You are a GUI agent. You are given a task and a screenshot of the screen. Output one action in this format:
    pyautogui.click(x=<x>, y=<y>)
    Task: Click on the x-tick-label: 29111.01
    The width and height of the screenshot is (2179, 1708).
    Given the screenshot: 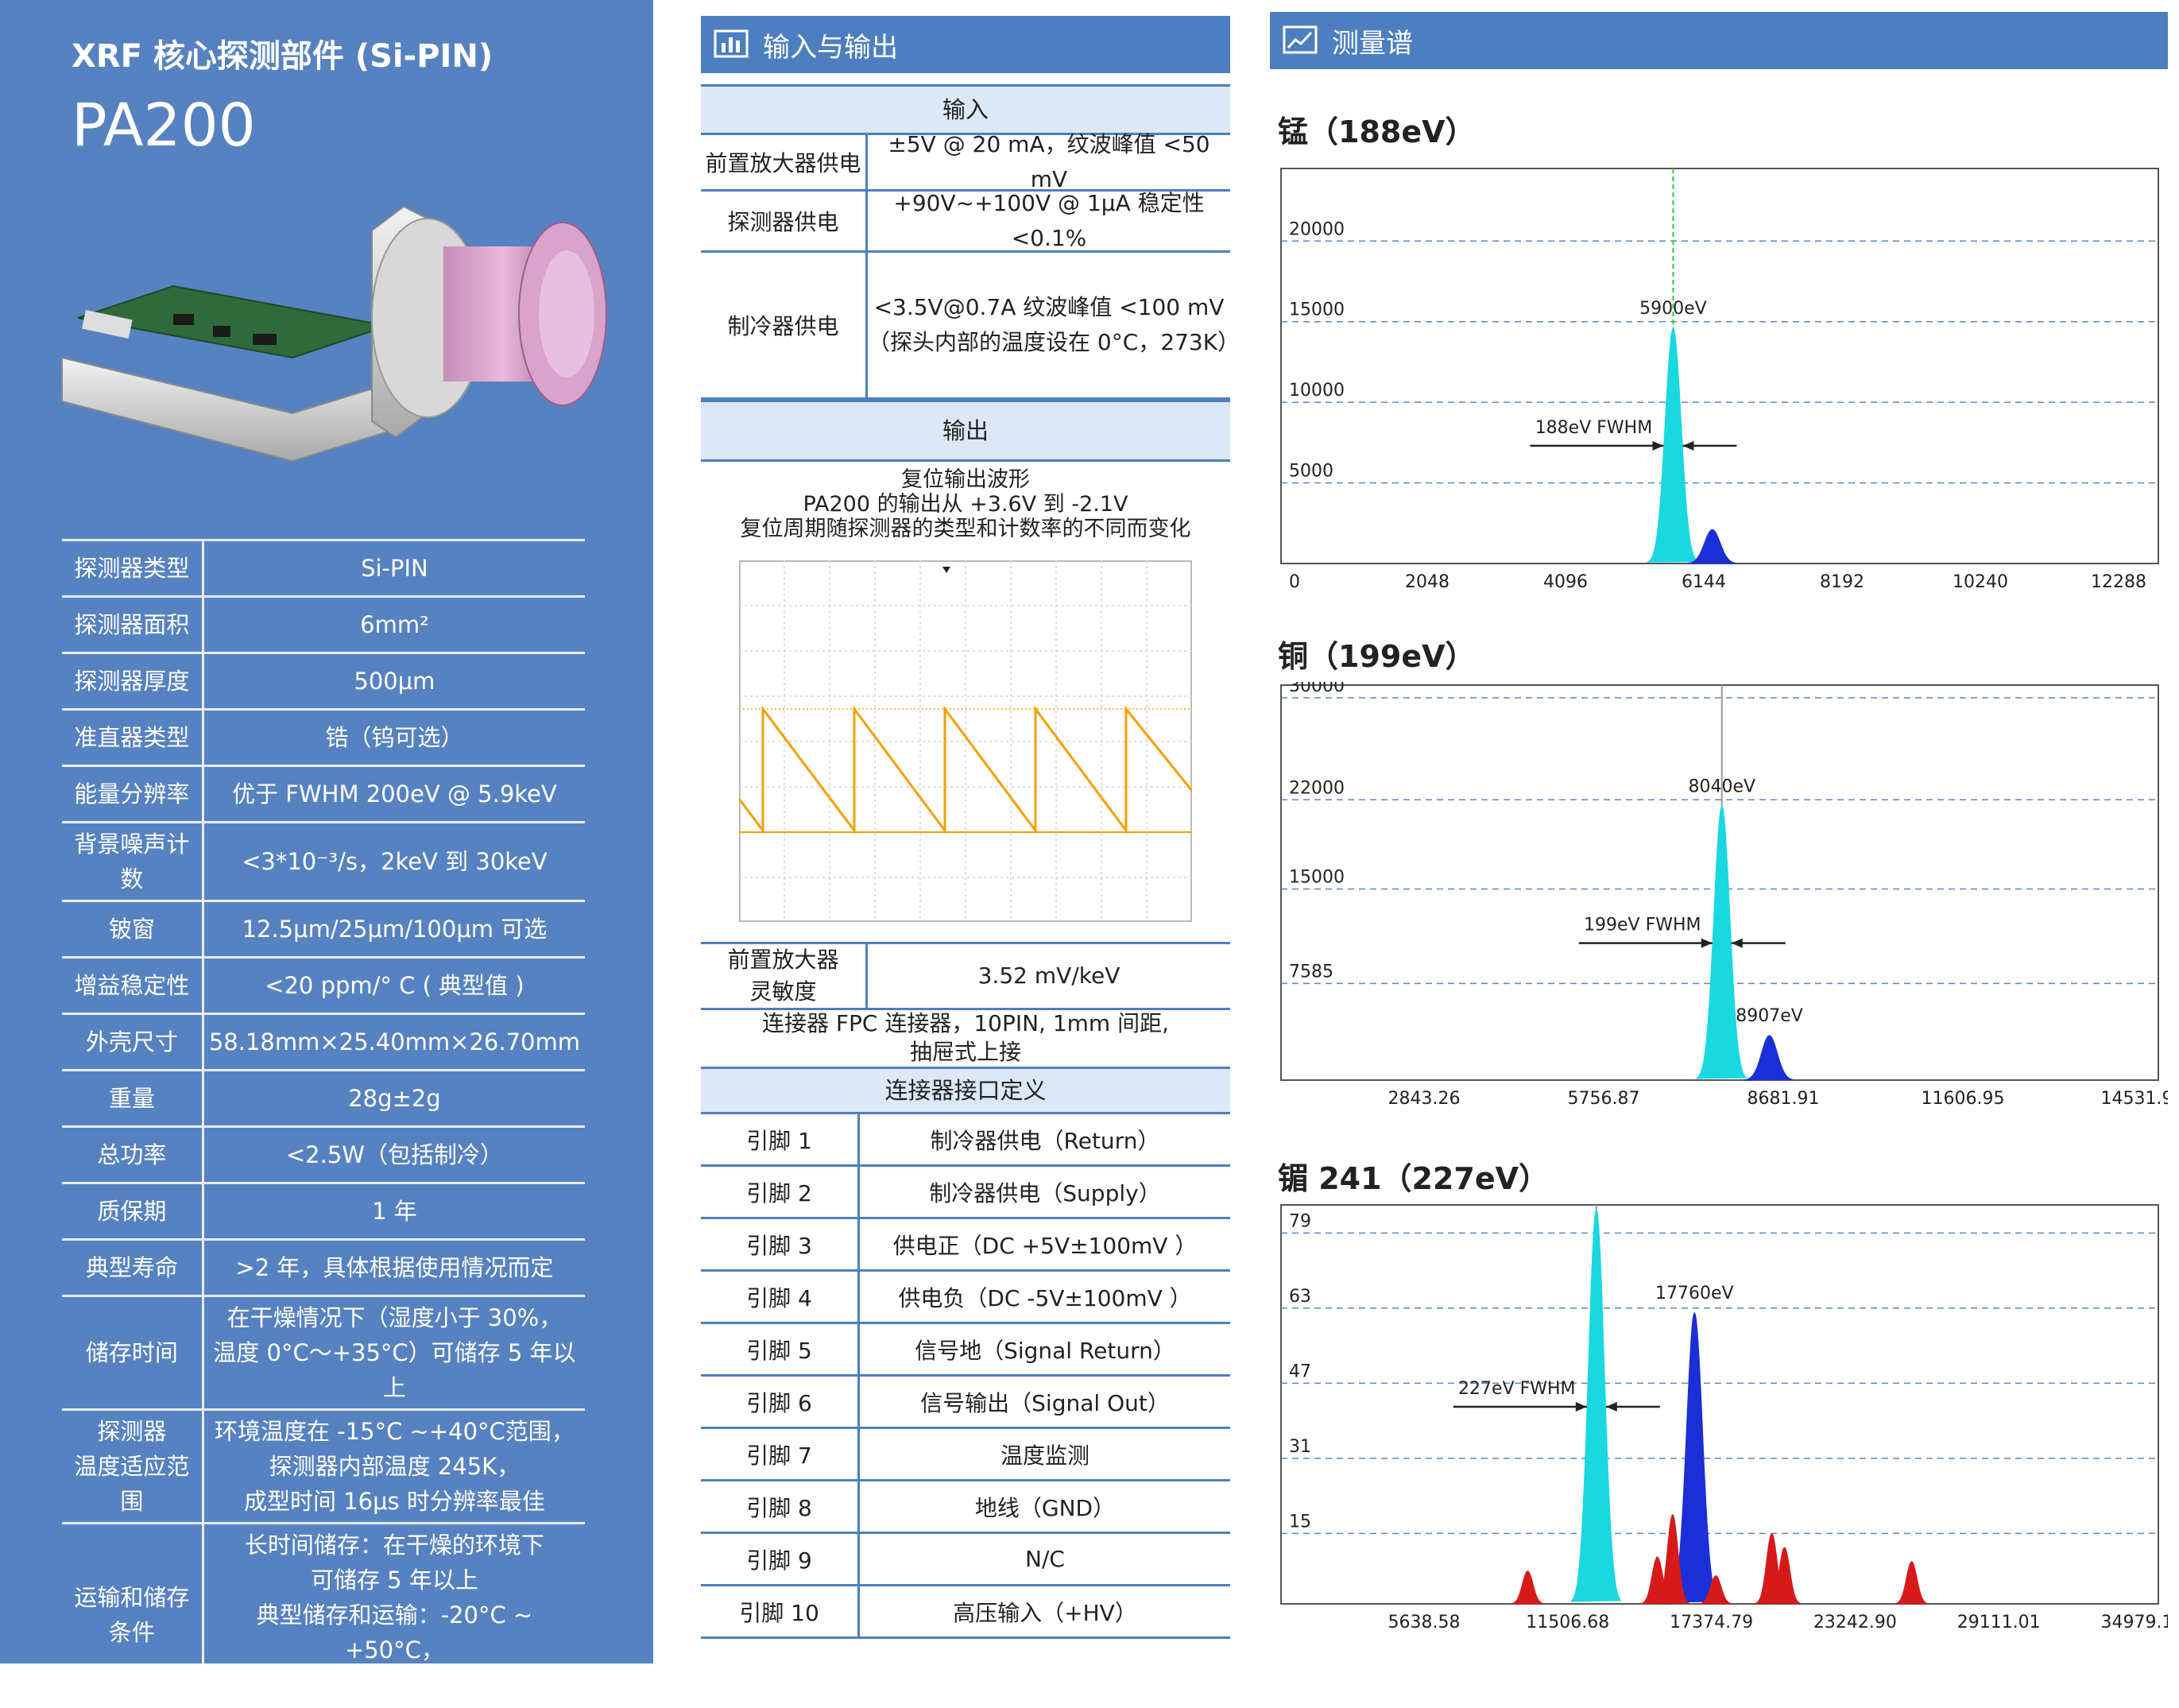 What is the action you would take?
    pyautogui.click(x=1999, y=1622)
    